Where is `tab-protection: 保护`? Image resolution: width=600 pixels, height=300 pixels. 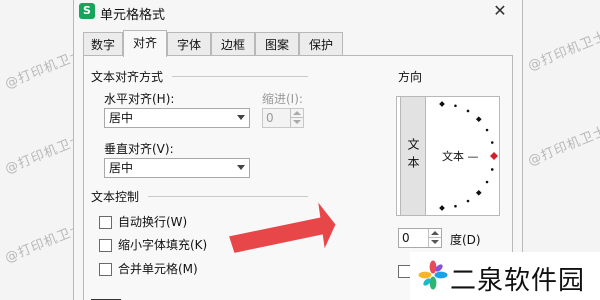 tab-protection: 保护 is located at coordinates (321, 44).